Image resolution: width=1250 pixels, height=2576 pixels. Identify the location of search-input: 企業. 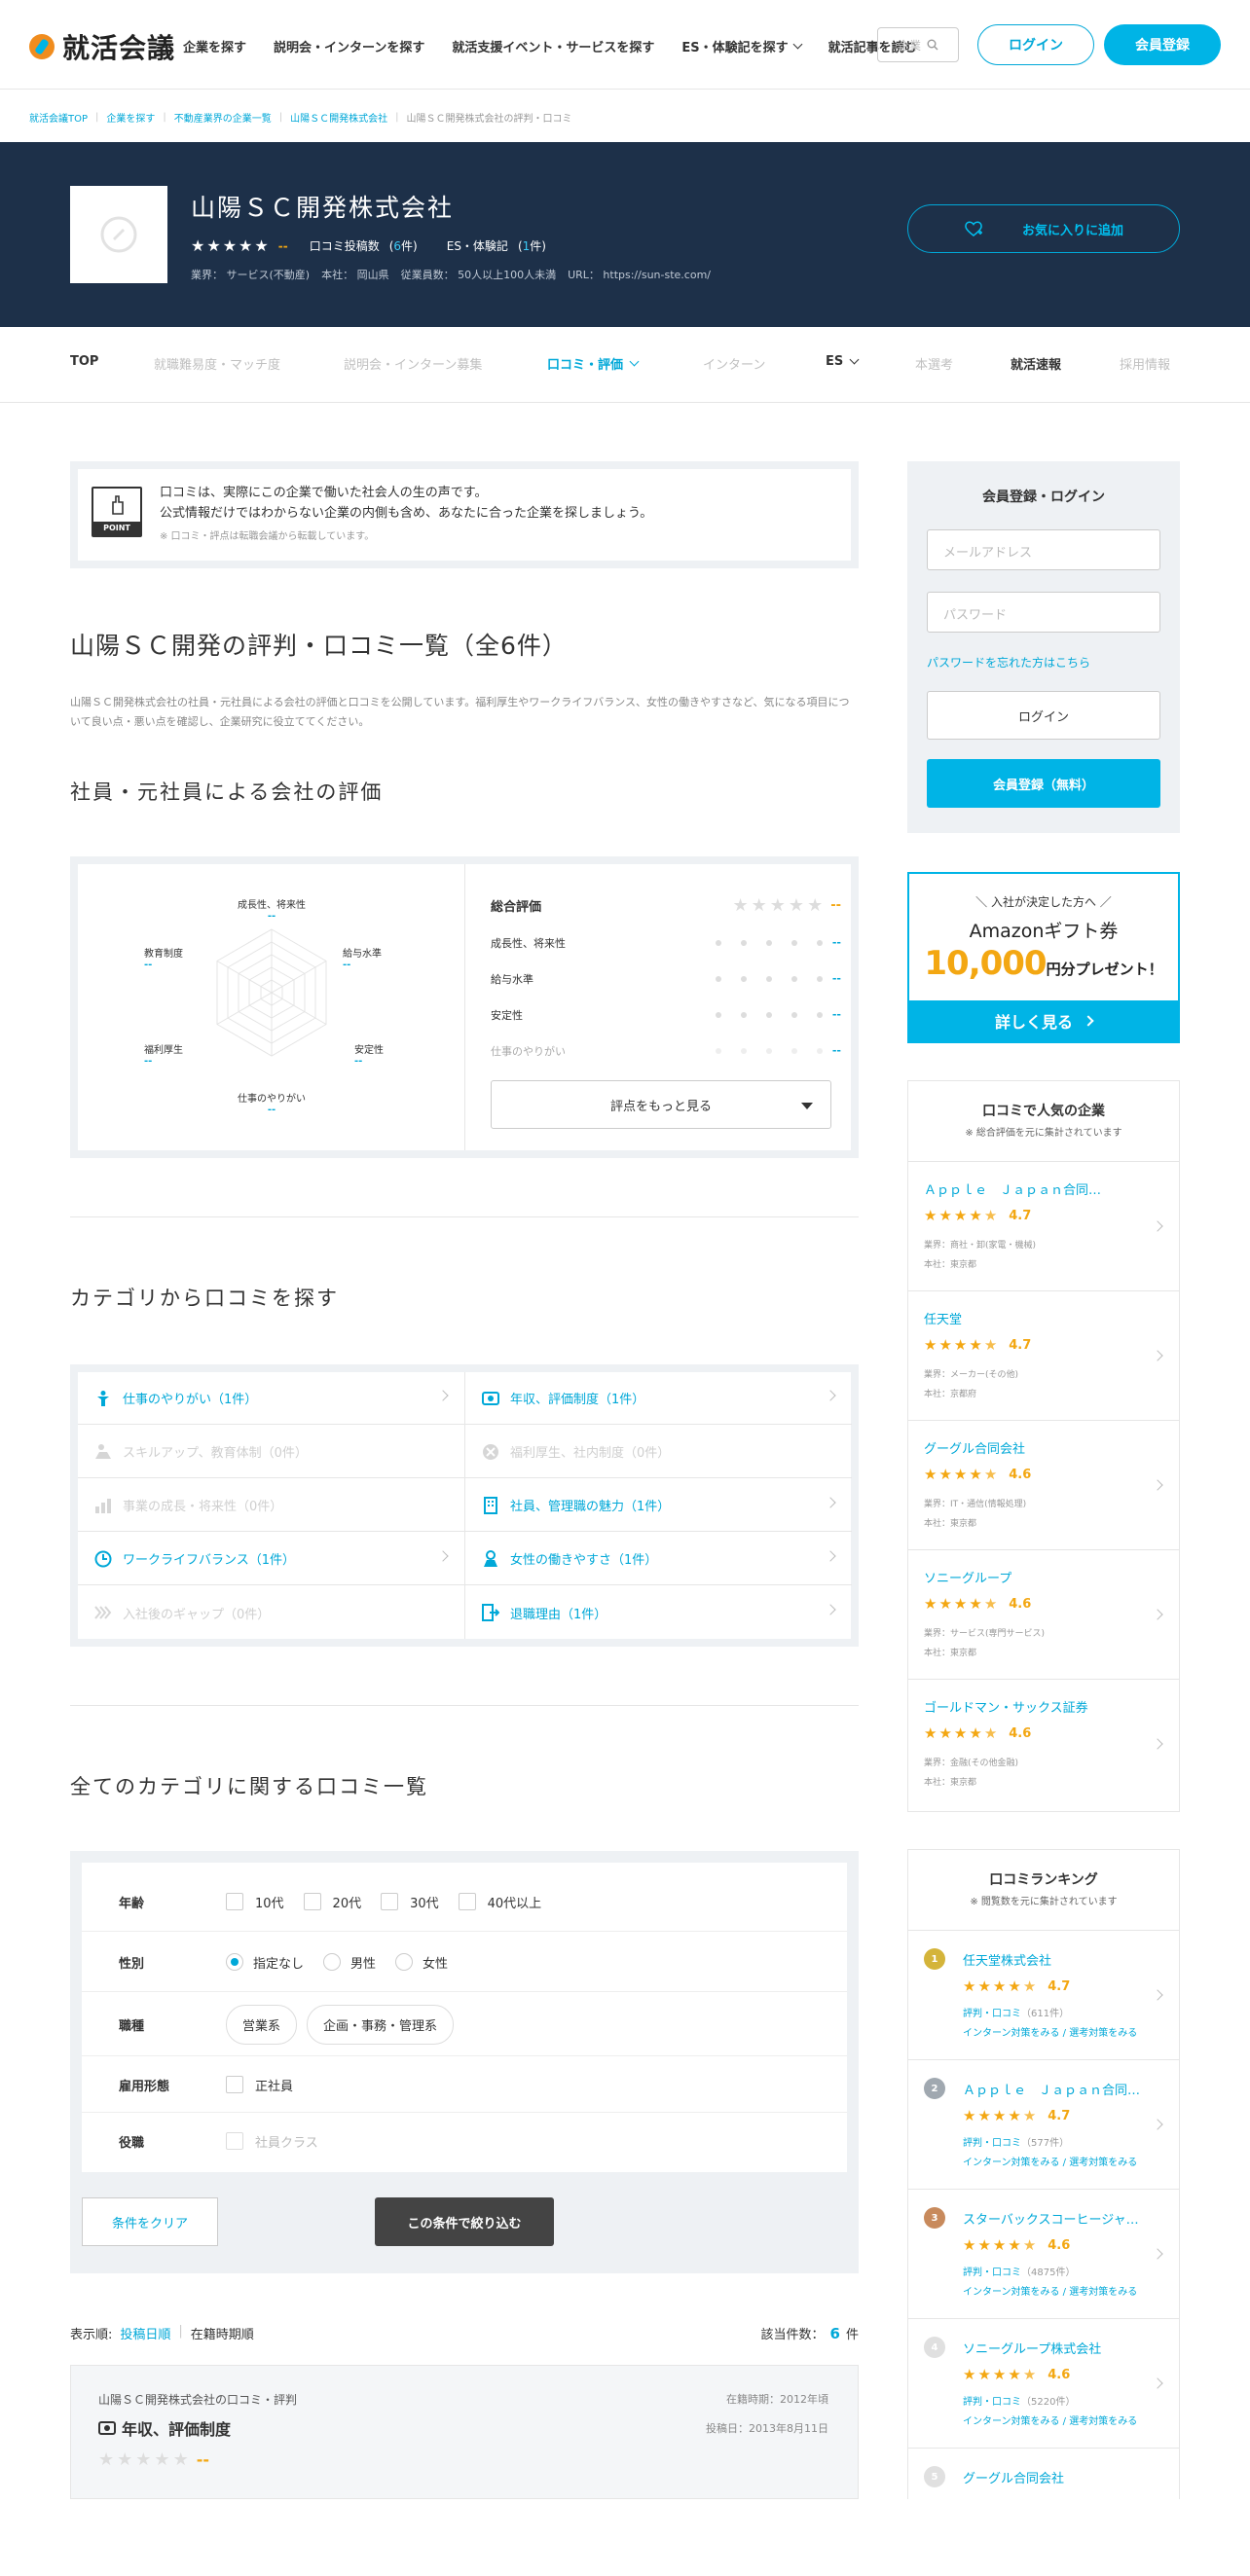
(918, 44).